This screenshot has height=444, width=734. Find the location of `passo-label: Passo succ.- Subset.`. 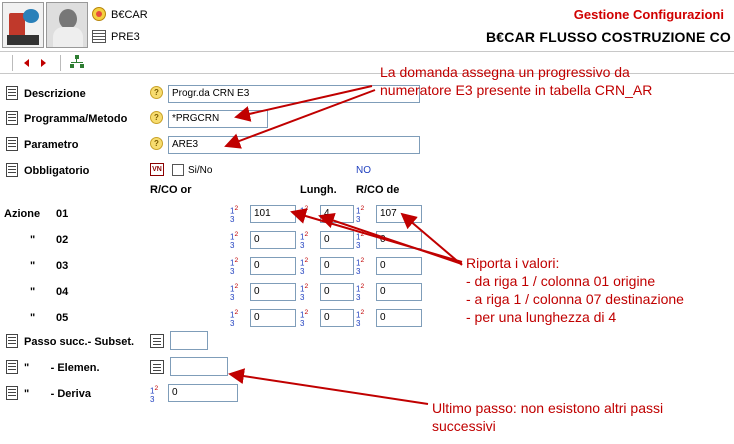

passo-label: Passo succ.- Subset. is located at coordinates (79, 342).